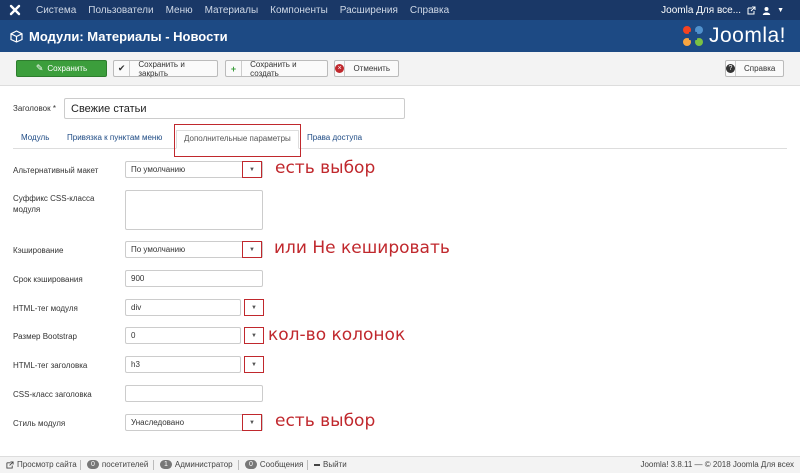 Image resolution: width=800 pixels, height=473 pixels. I want to click on admins-badge: 1, so click(166, 464).